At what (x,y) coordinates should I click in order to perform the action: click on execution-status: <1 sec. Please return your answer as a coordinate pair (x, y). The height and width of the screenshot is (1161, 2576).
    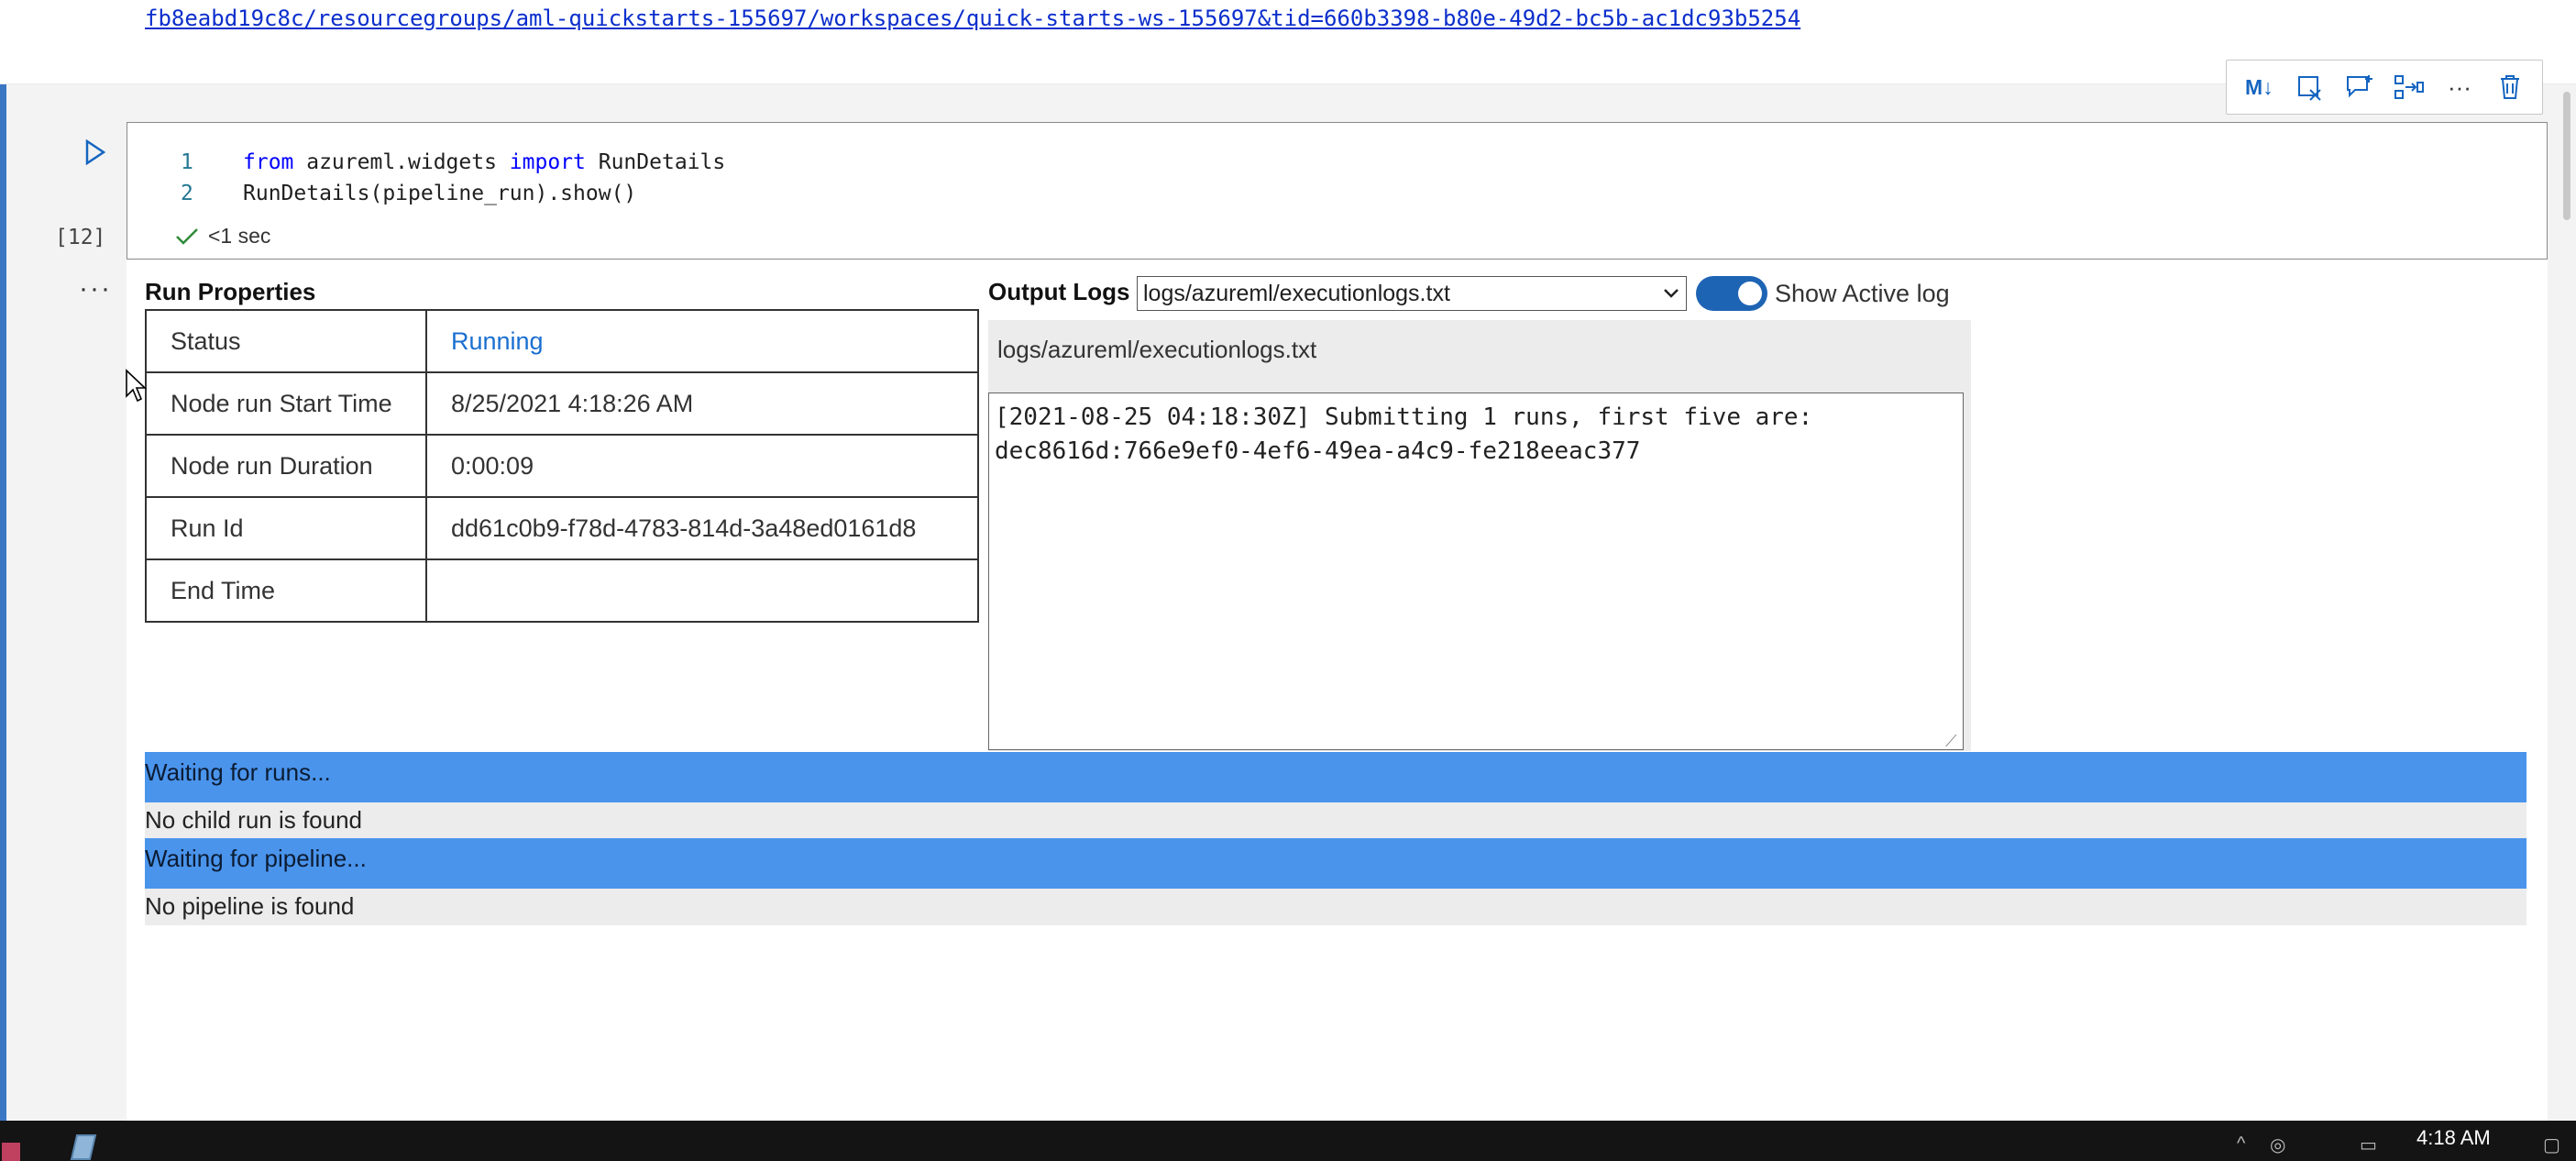
    Looking at the image, I should click on (222, 237).